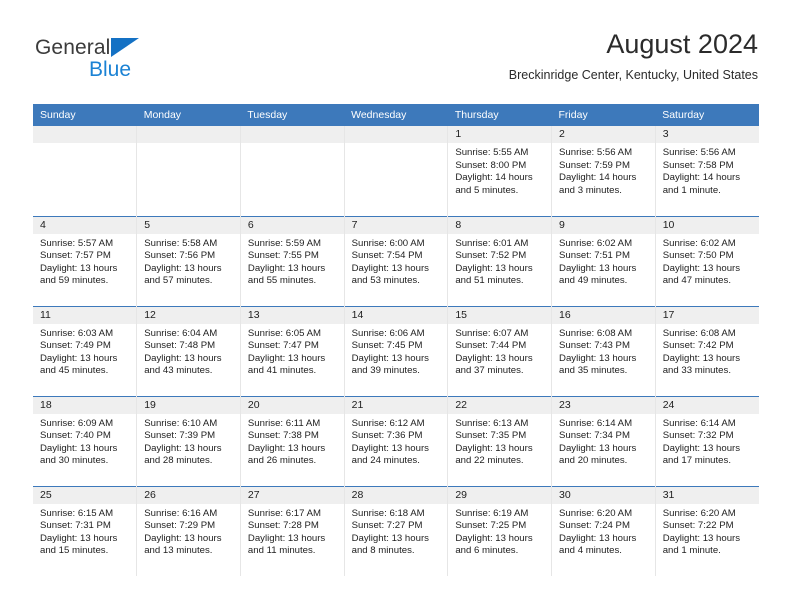 This screenshot has width=792, height=612. I want to click on sunset-time: Sunset: 7:44 PM, so click(491, 346).